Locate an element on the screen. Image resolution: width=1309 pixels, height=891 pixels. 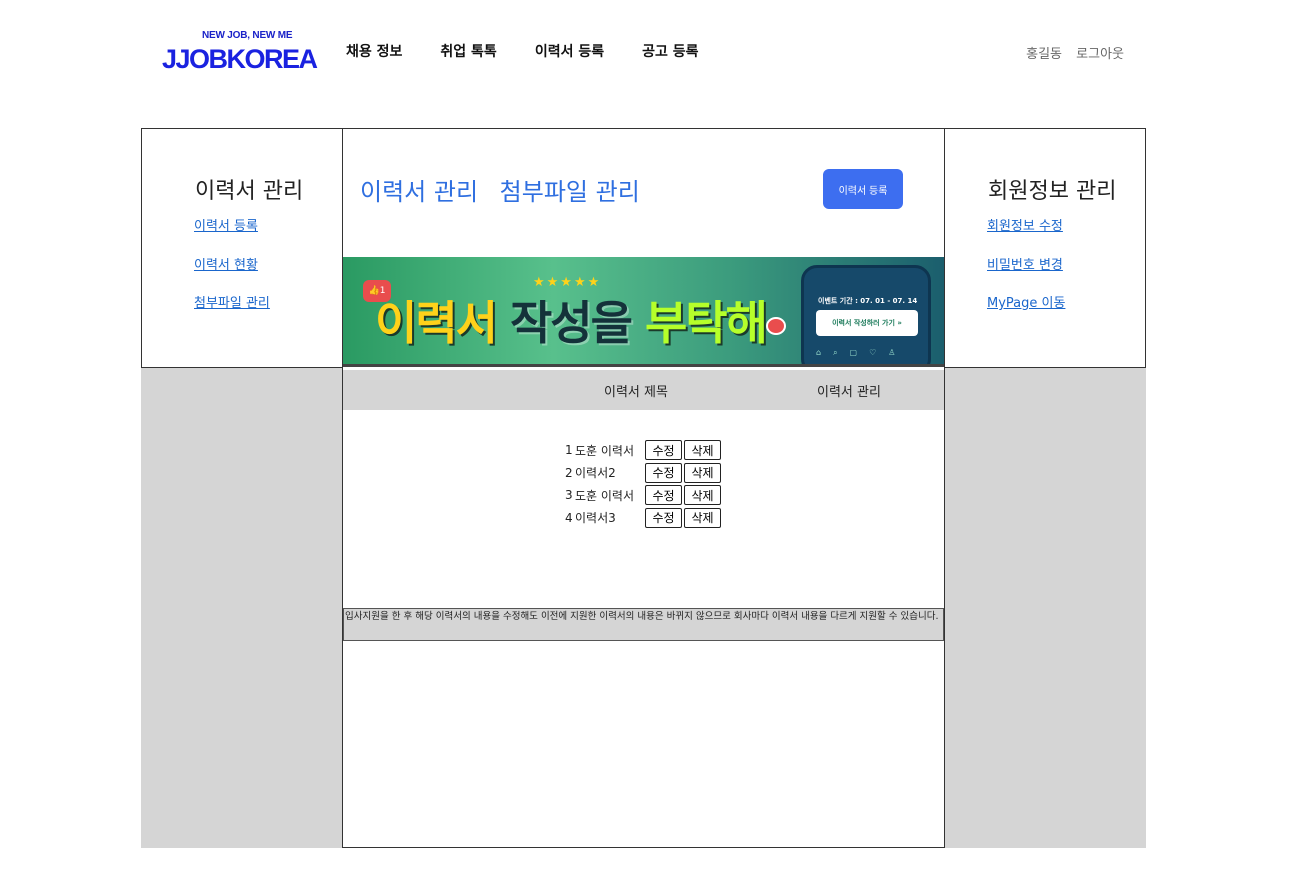
table-header: 이력서 제목 이력서 관리 is located at coordinates (643, 390).